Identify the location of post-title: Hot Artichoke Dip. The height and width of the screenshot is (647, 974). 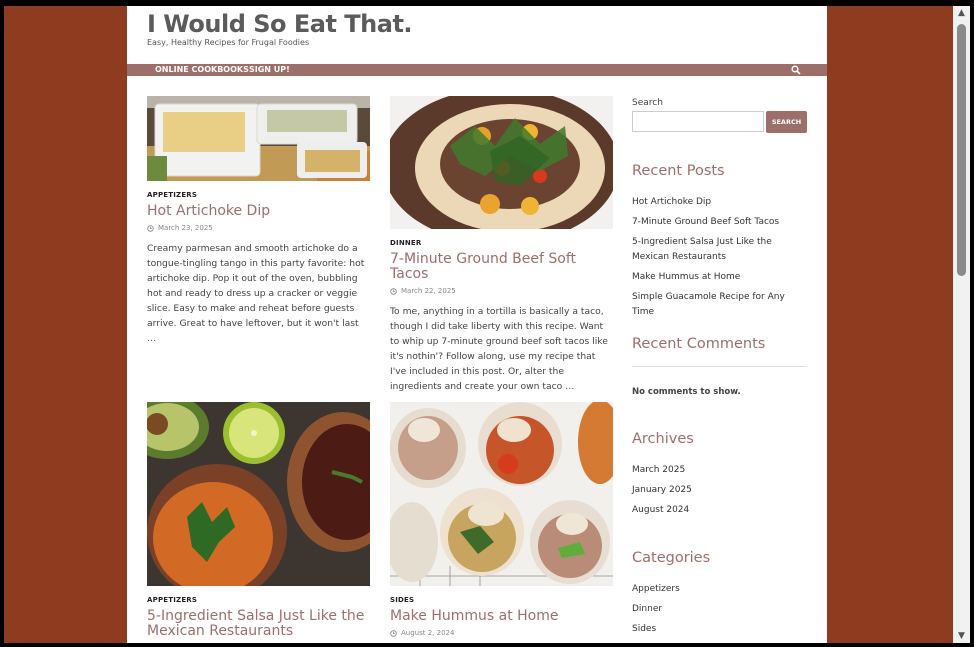
(258, 211).